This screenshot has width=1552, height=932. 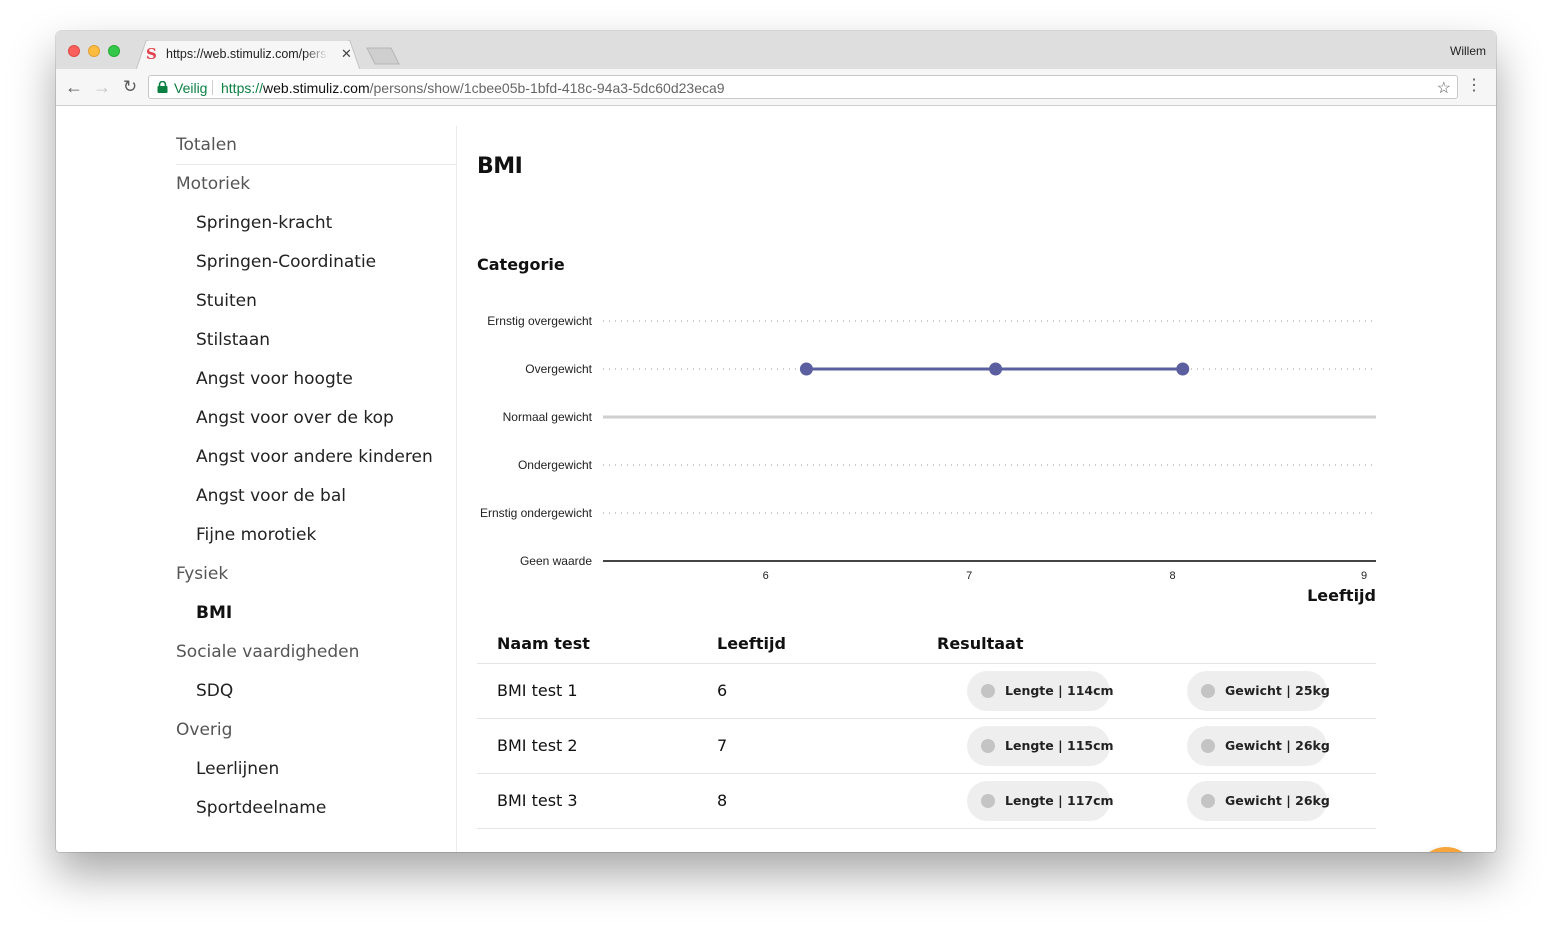 What do you see at coordinates (1059, 690) in the screenshot?
I see `length-value: Lengte | 114cm` at bounding box center [1059, 690].